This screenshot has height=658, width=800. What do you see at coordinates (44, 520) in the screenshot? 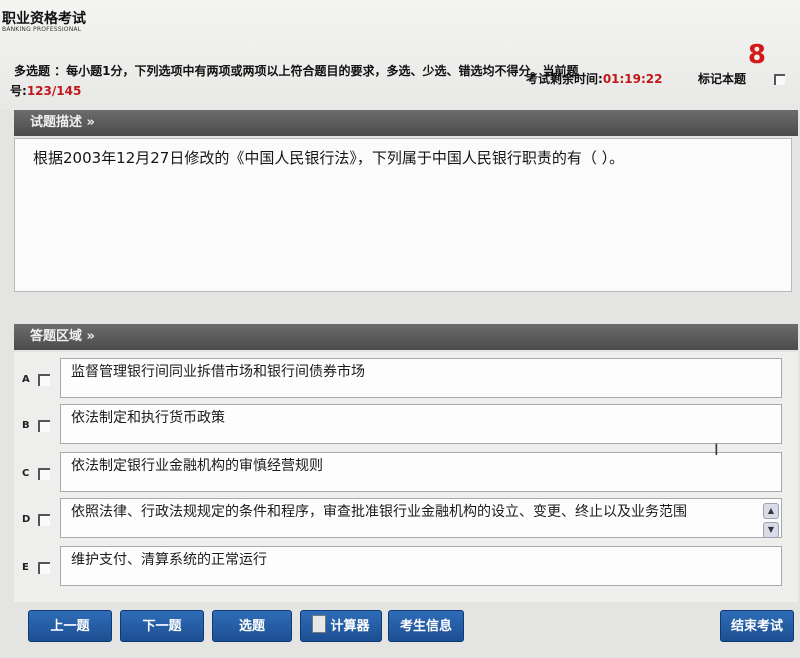
I see `option-checkbox-d` at bounding box center [44, 520].